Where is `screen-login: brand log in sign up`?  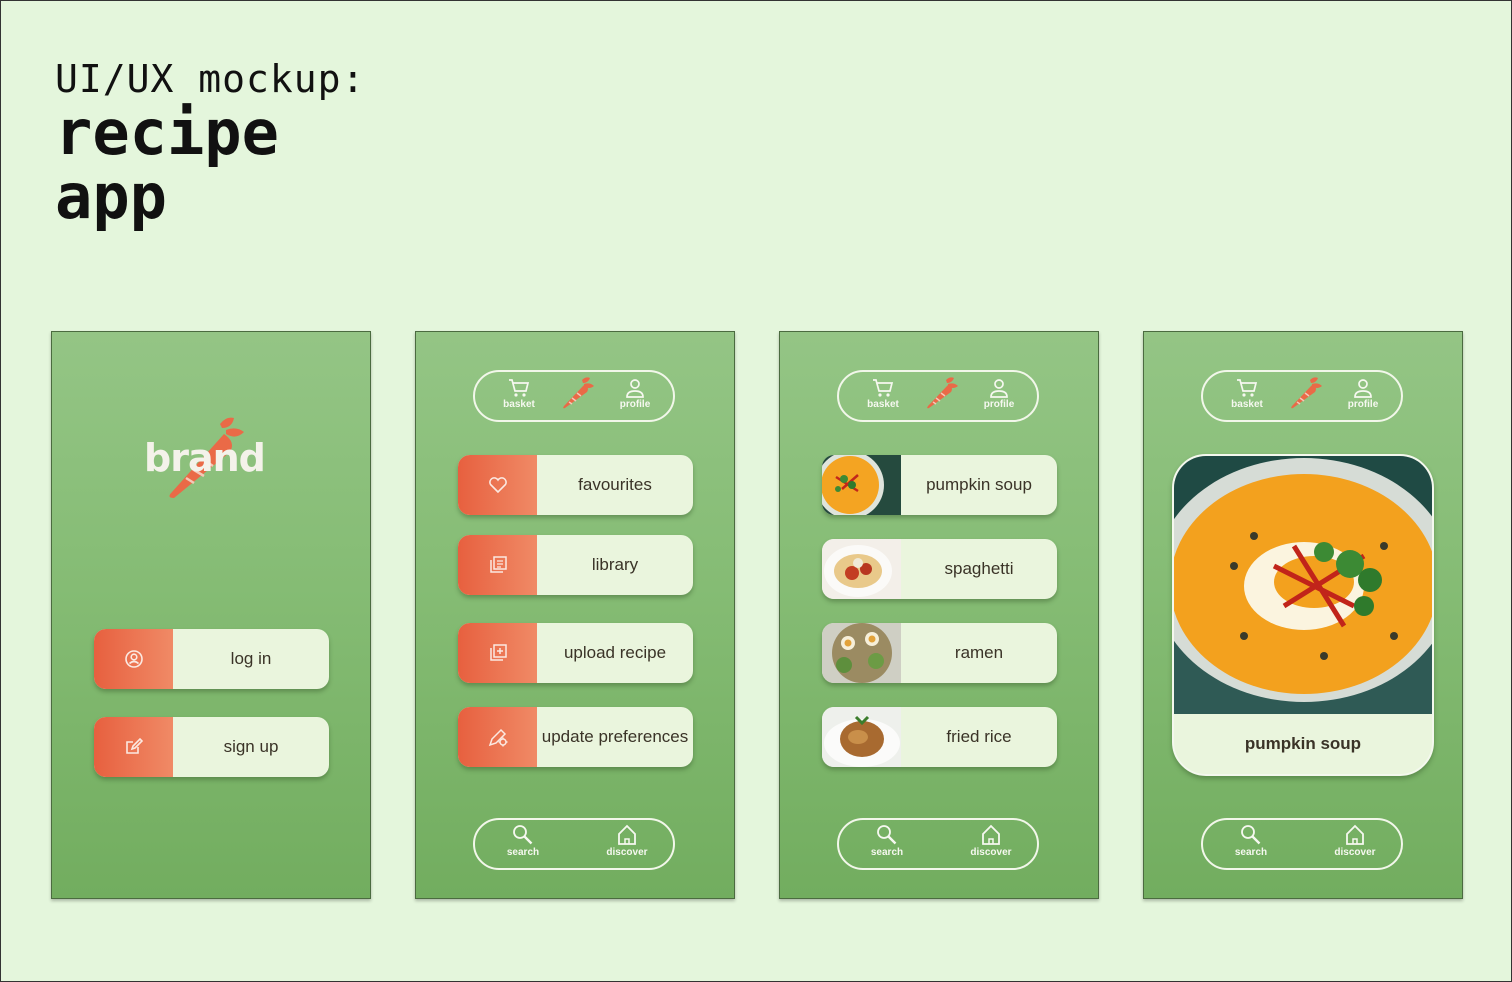 screen-login: brand log in sign up is located at coordinates (211, 615).